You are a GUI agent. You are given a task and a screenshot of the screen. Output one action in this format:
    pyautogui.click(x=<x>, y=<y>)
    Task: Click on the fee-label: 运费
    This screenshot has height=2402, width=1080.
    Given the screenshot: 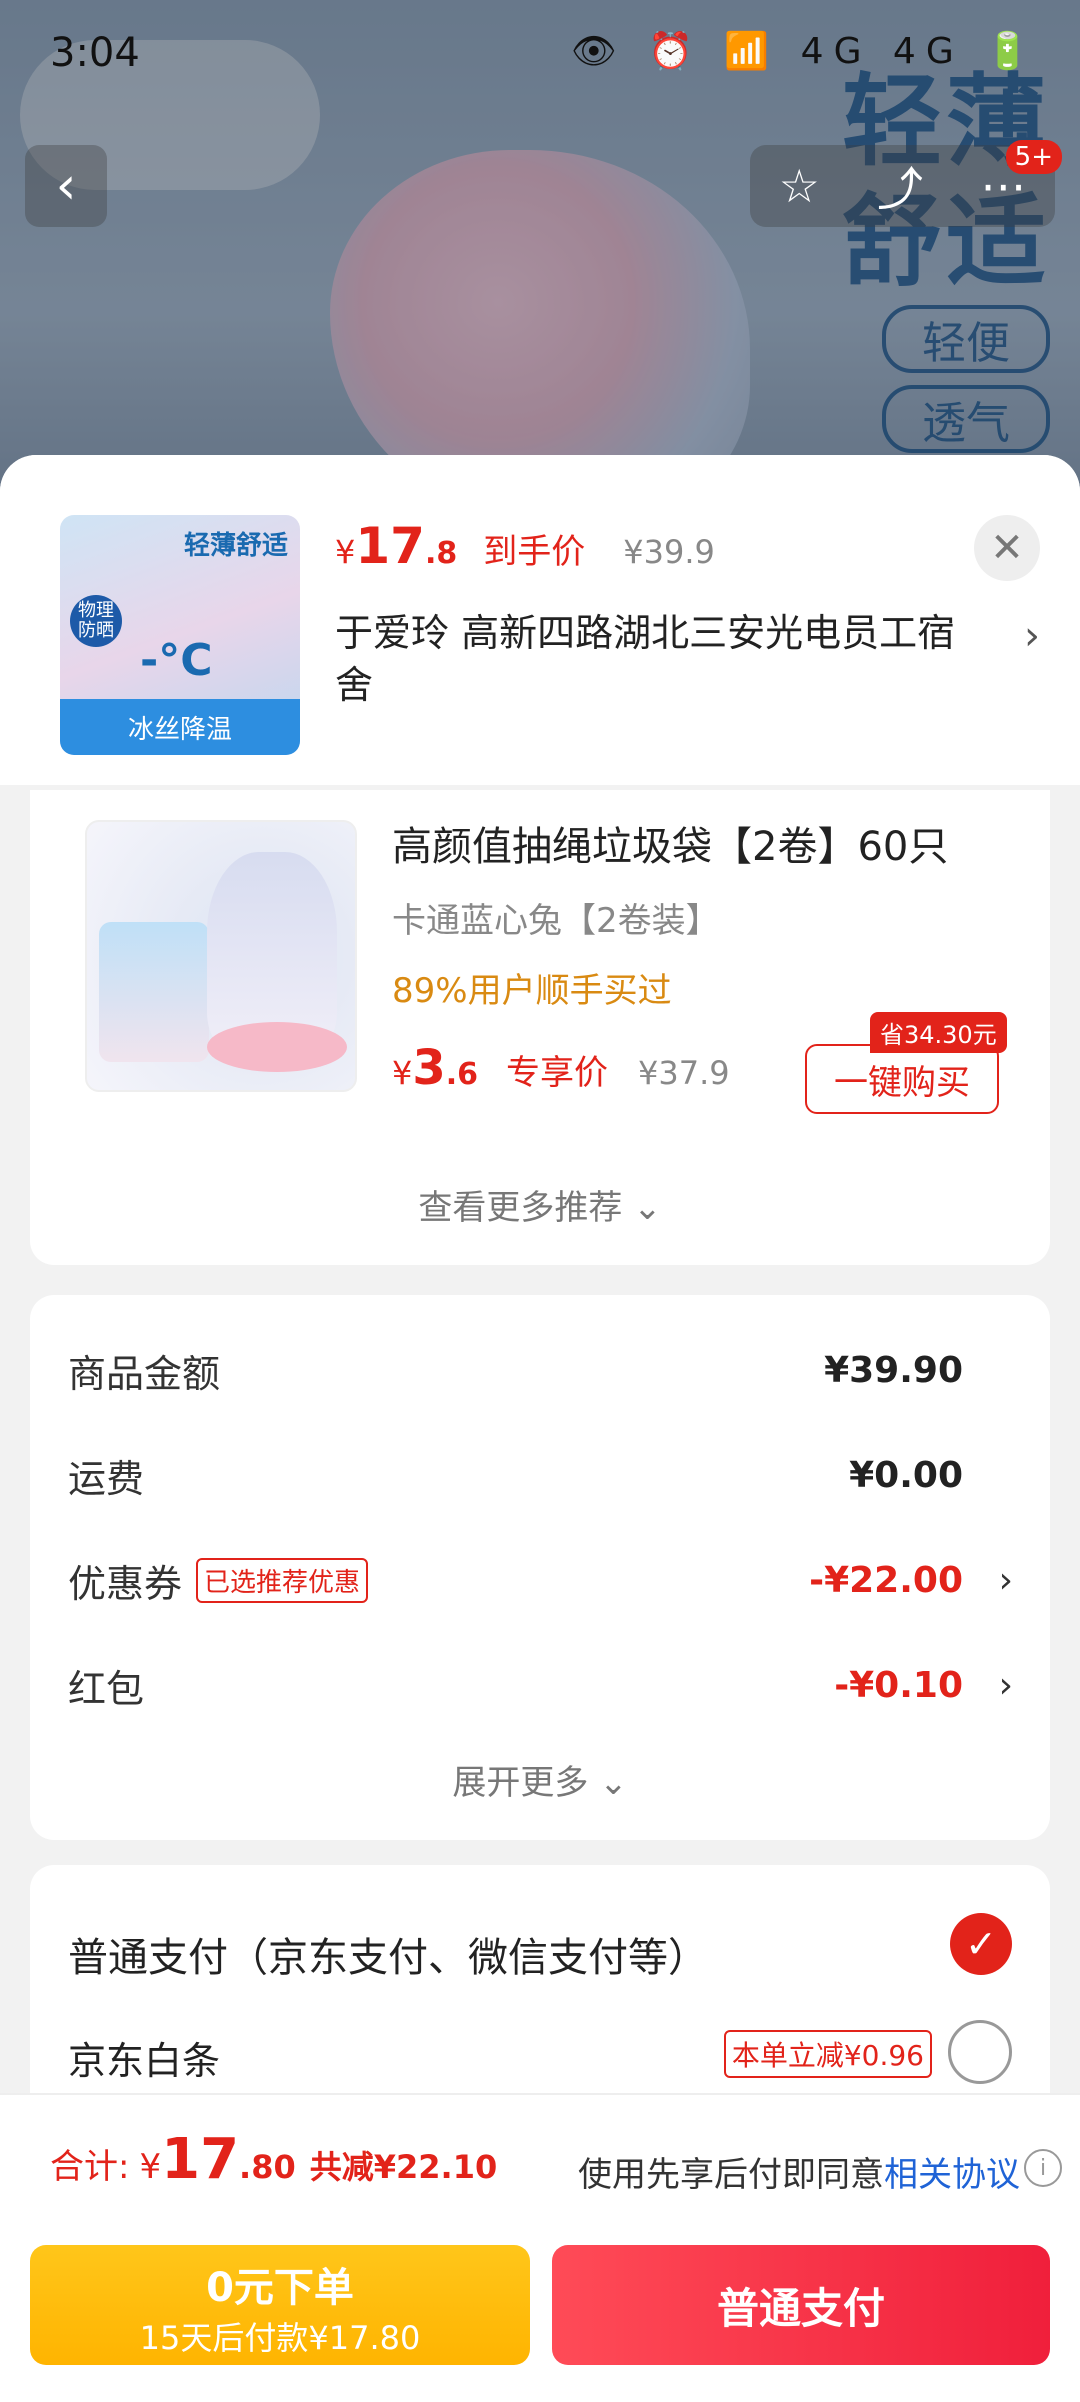 What is the action you would take?
    pyautogui.click(x=106, y=1478)
    